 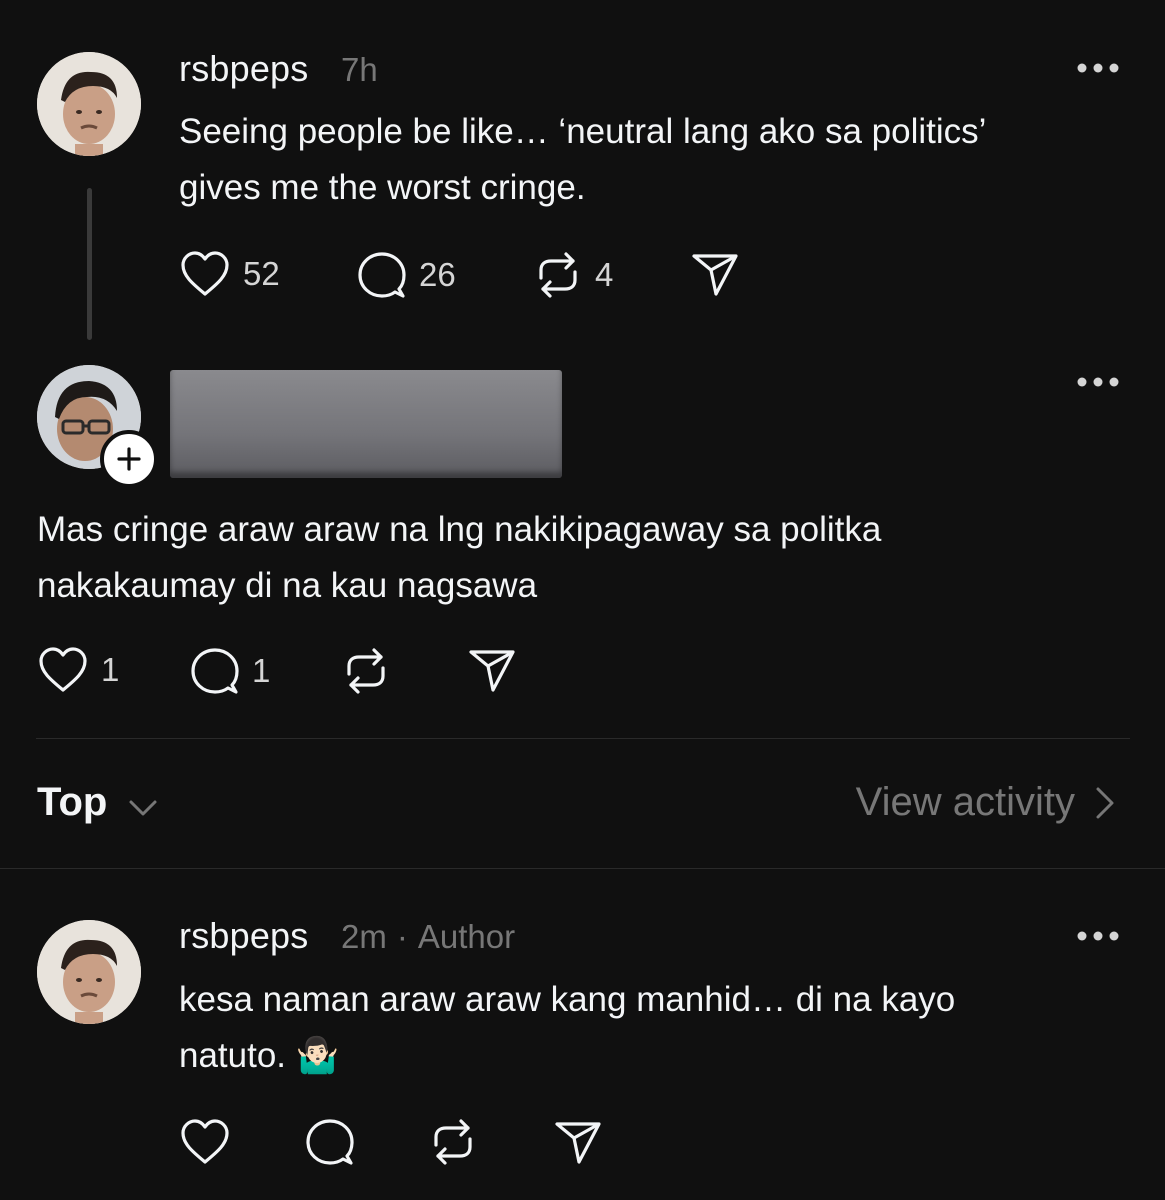 I want to click on repost-button: 4, so click(x=573, y=275).